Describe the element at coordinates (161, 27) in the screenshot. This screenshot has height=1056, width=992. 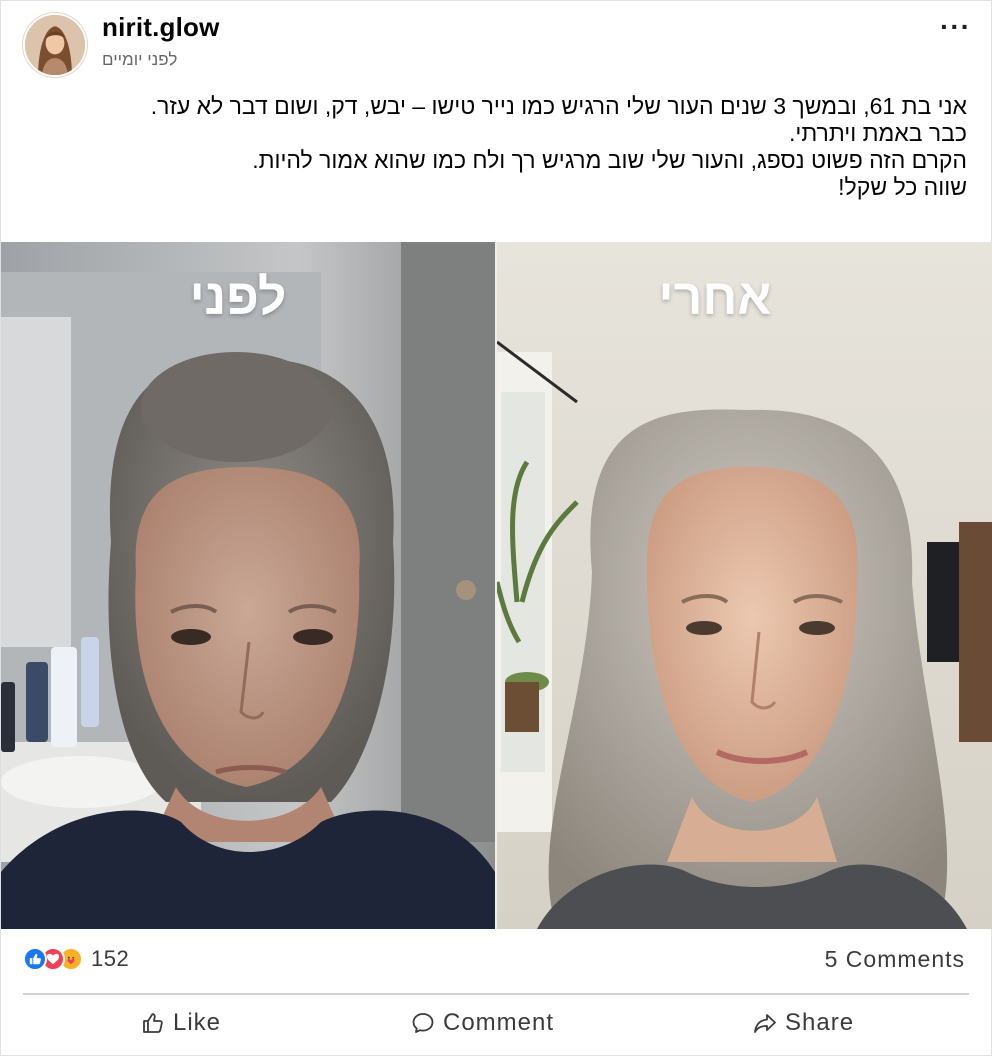
I see `author-name: nirit.glow` at that location.